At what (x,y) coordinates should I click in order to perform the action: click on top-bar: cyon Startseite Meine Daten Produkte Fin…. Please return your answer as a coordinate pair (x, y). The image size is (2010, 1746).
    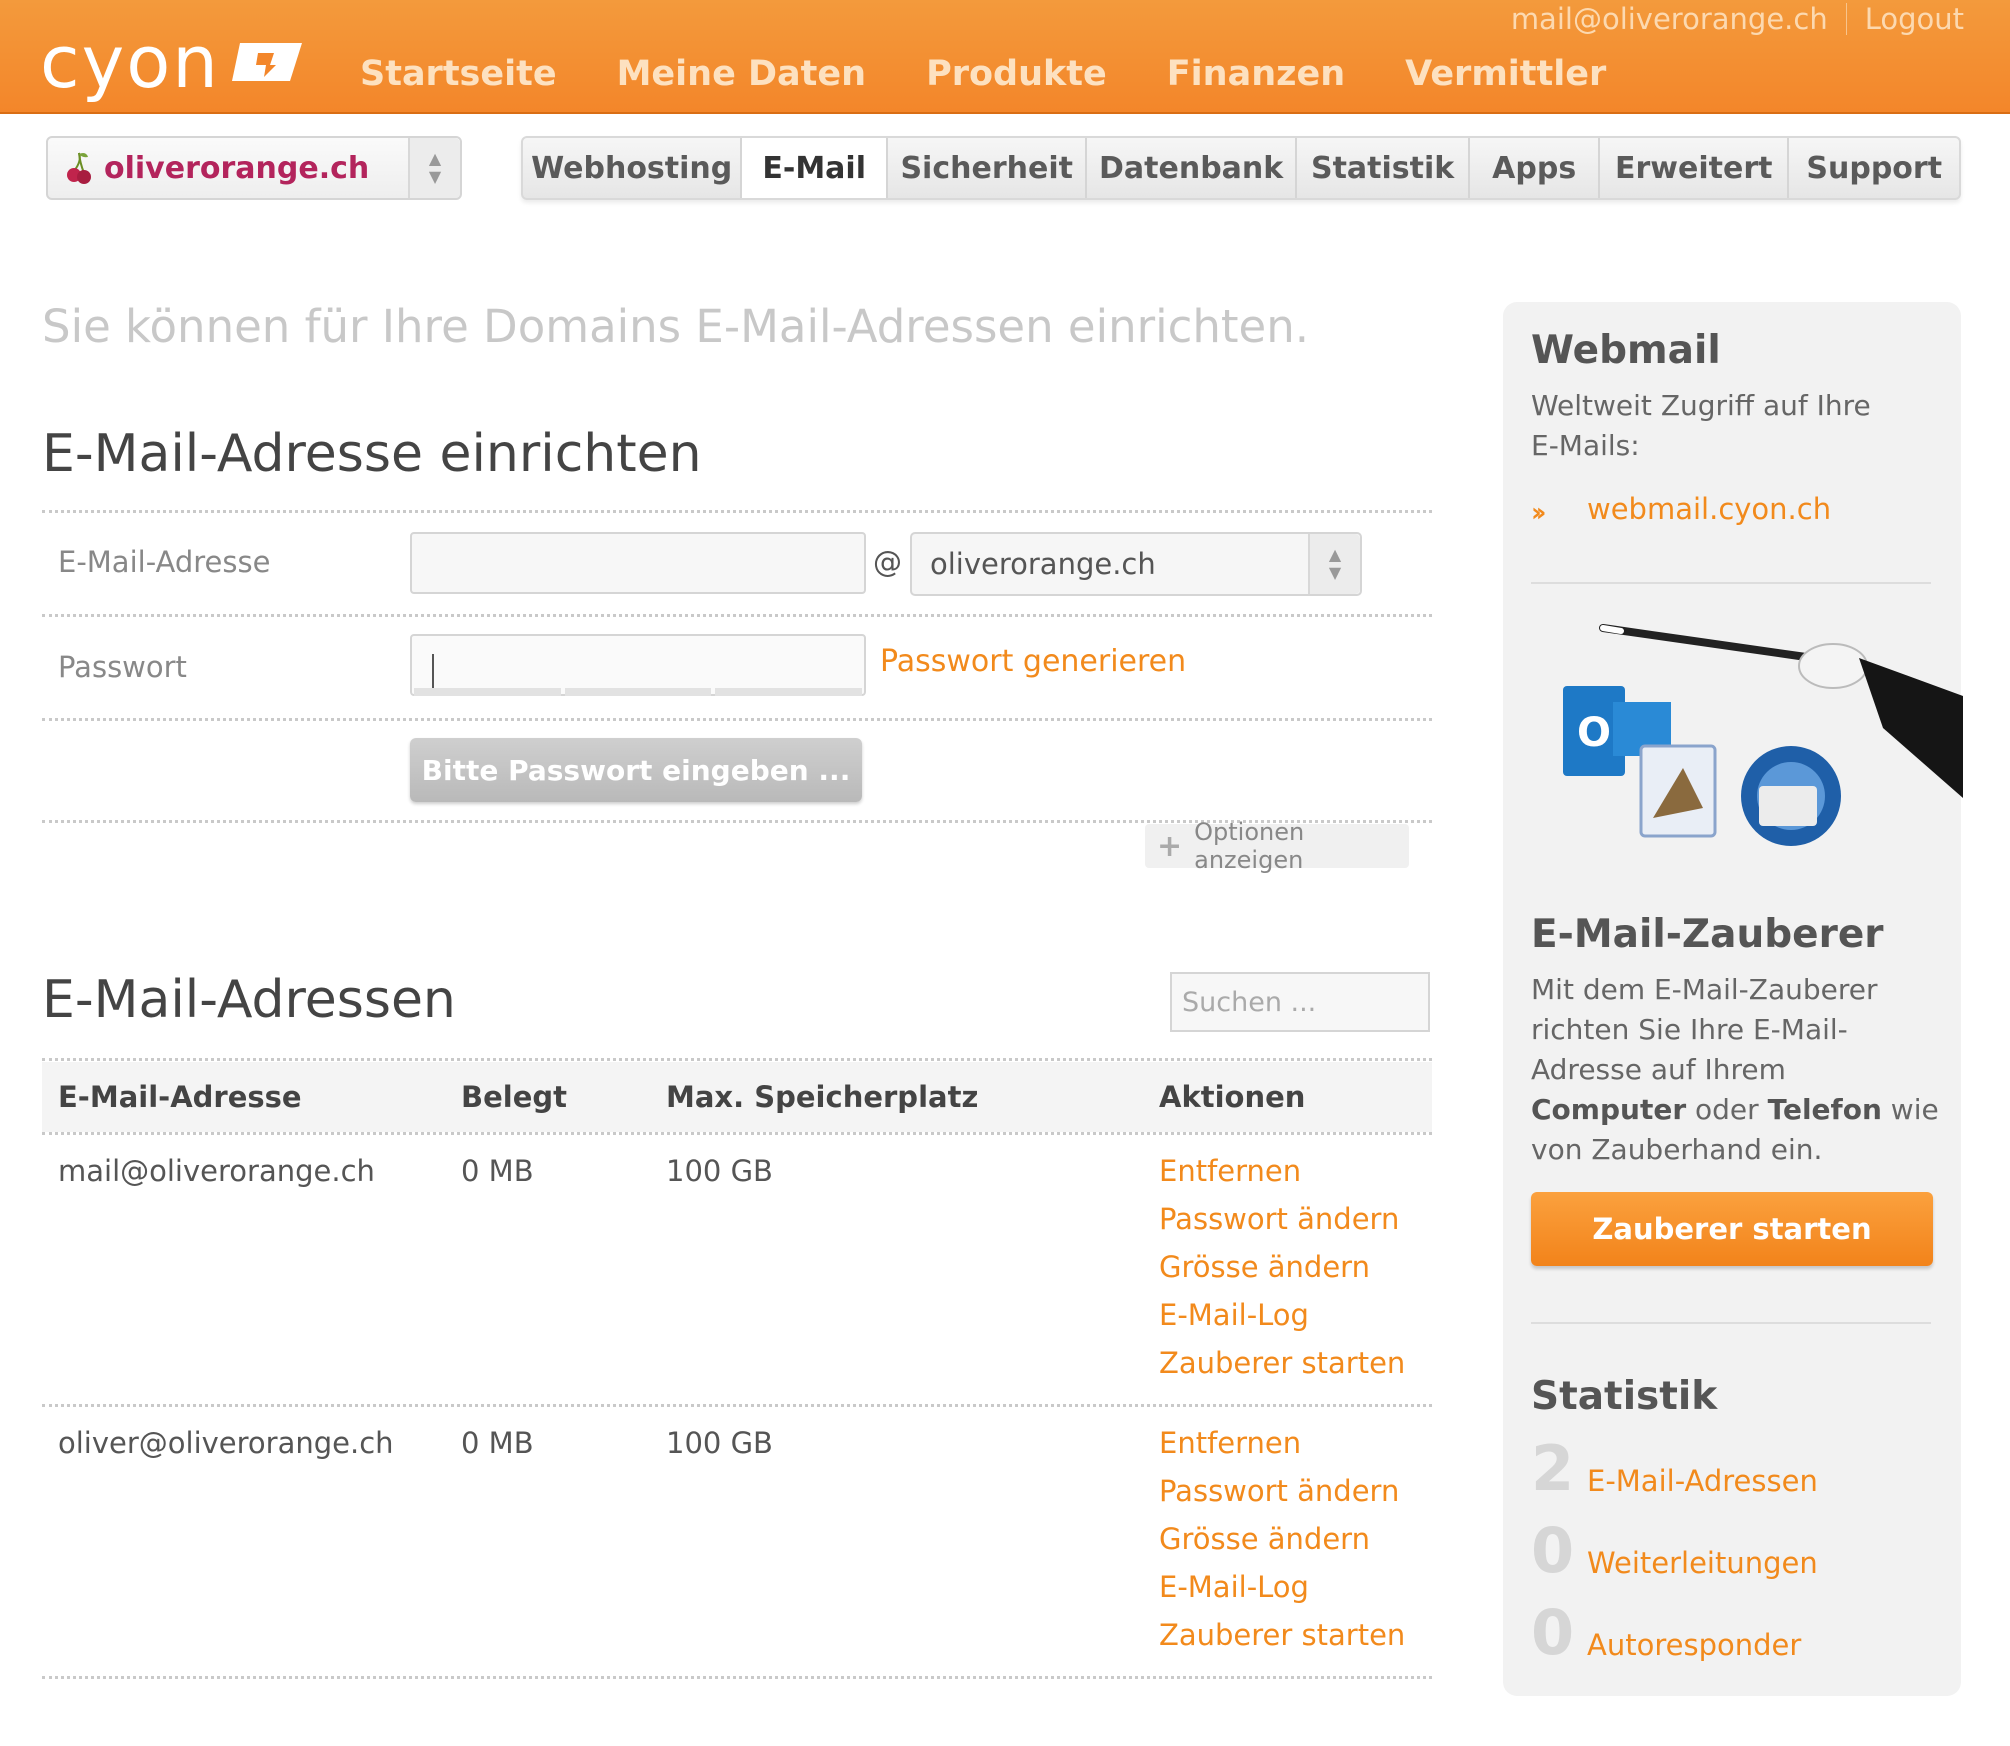
    Looking at the image, I should click on (1005, 57).